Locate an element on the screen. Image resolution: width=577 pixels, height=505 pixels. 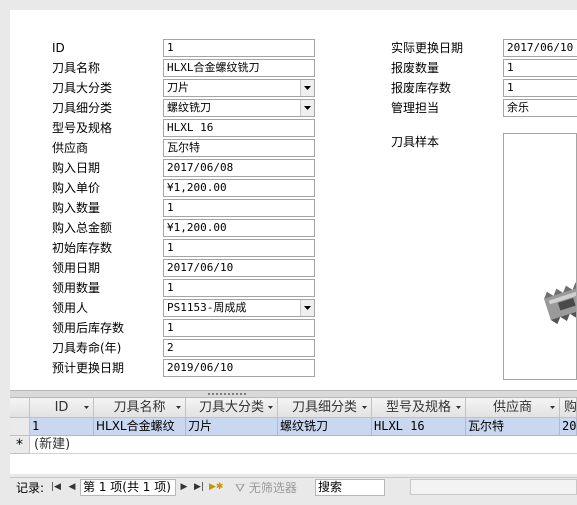
label-tool-subcategory: 刀具细分类 is located at coordinates (82, 108).